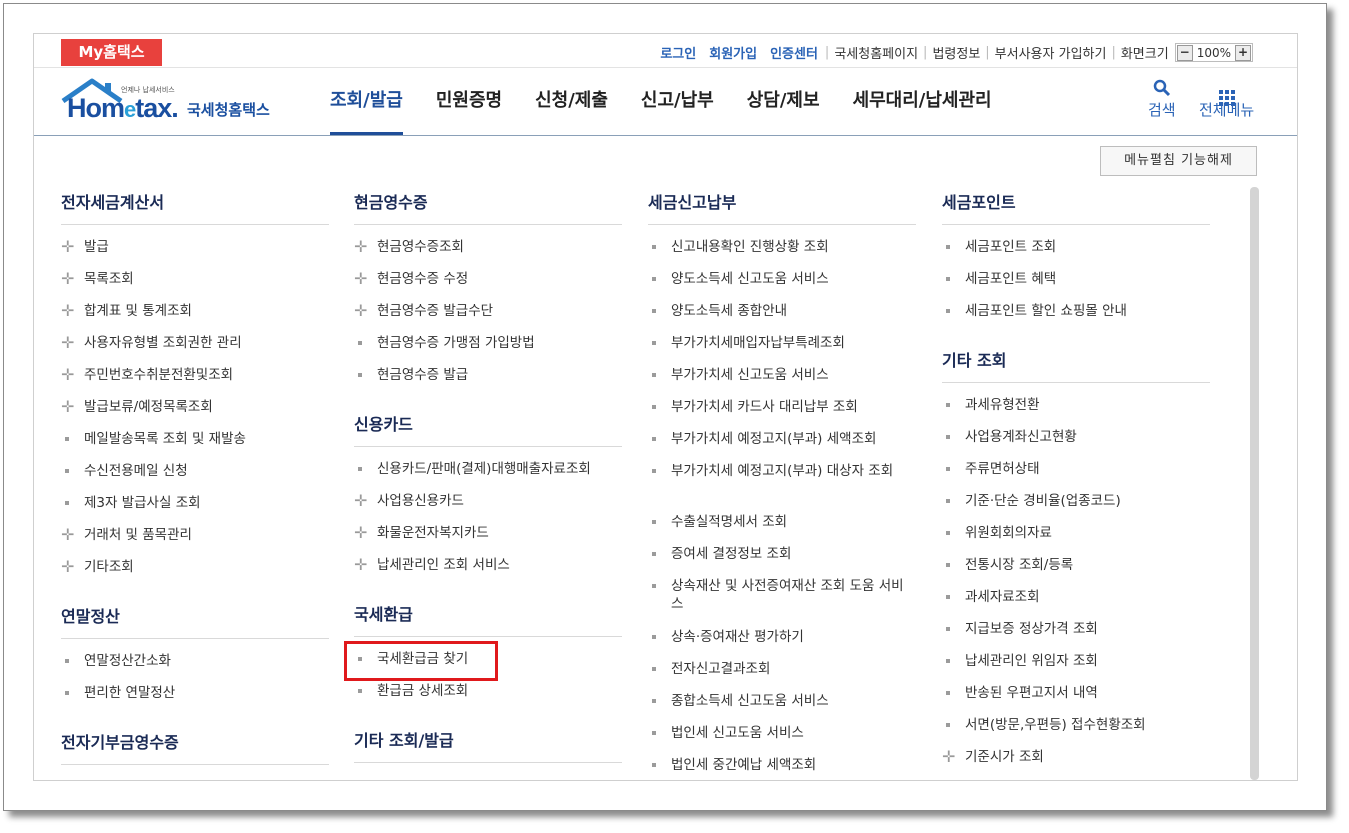 Image resolution: width=1349 pixels, height=833 pixels. What do you see at coordinates (148, 407) in the screenshot?
I see `menu-item-label: 발급보류/예정목록조회` at bounding box center [148, 407].